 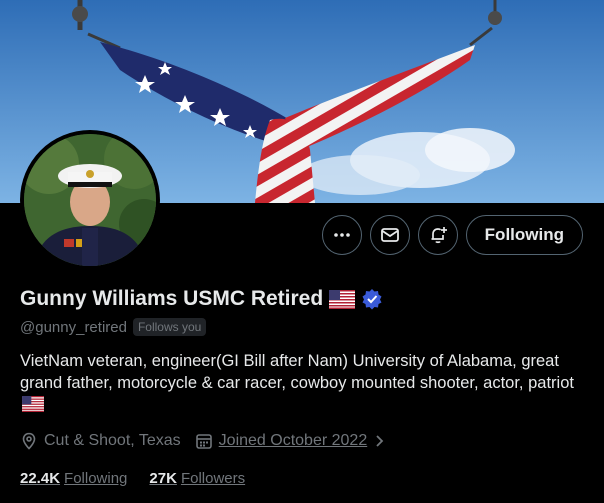 I want to click on more-icon, so click(x=341, y=235).